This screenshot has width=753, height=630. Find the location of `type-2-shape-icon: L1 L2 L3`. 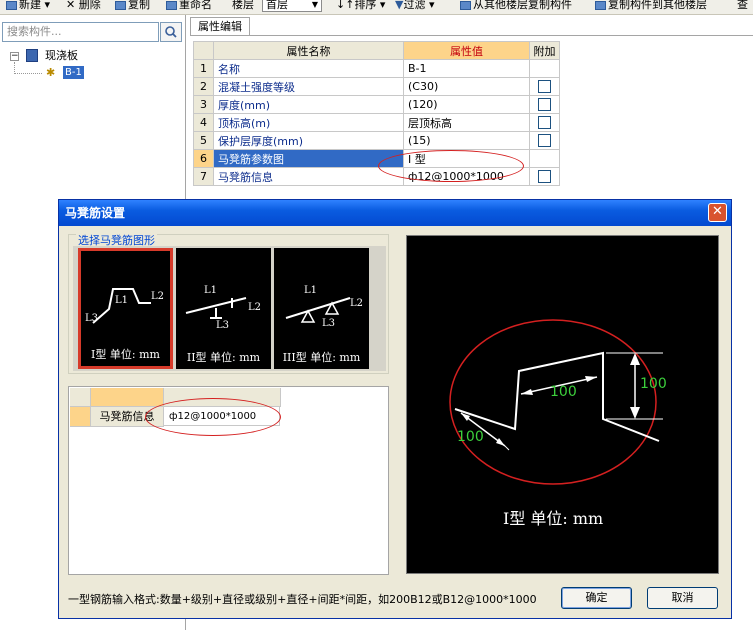

type-2-shape-icon: L1 L2 L3 is located at coordinates (223, 308).